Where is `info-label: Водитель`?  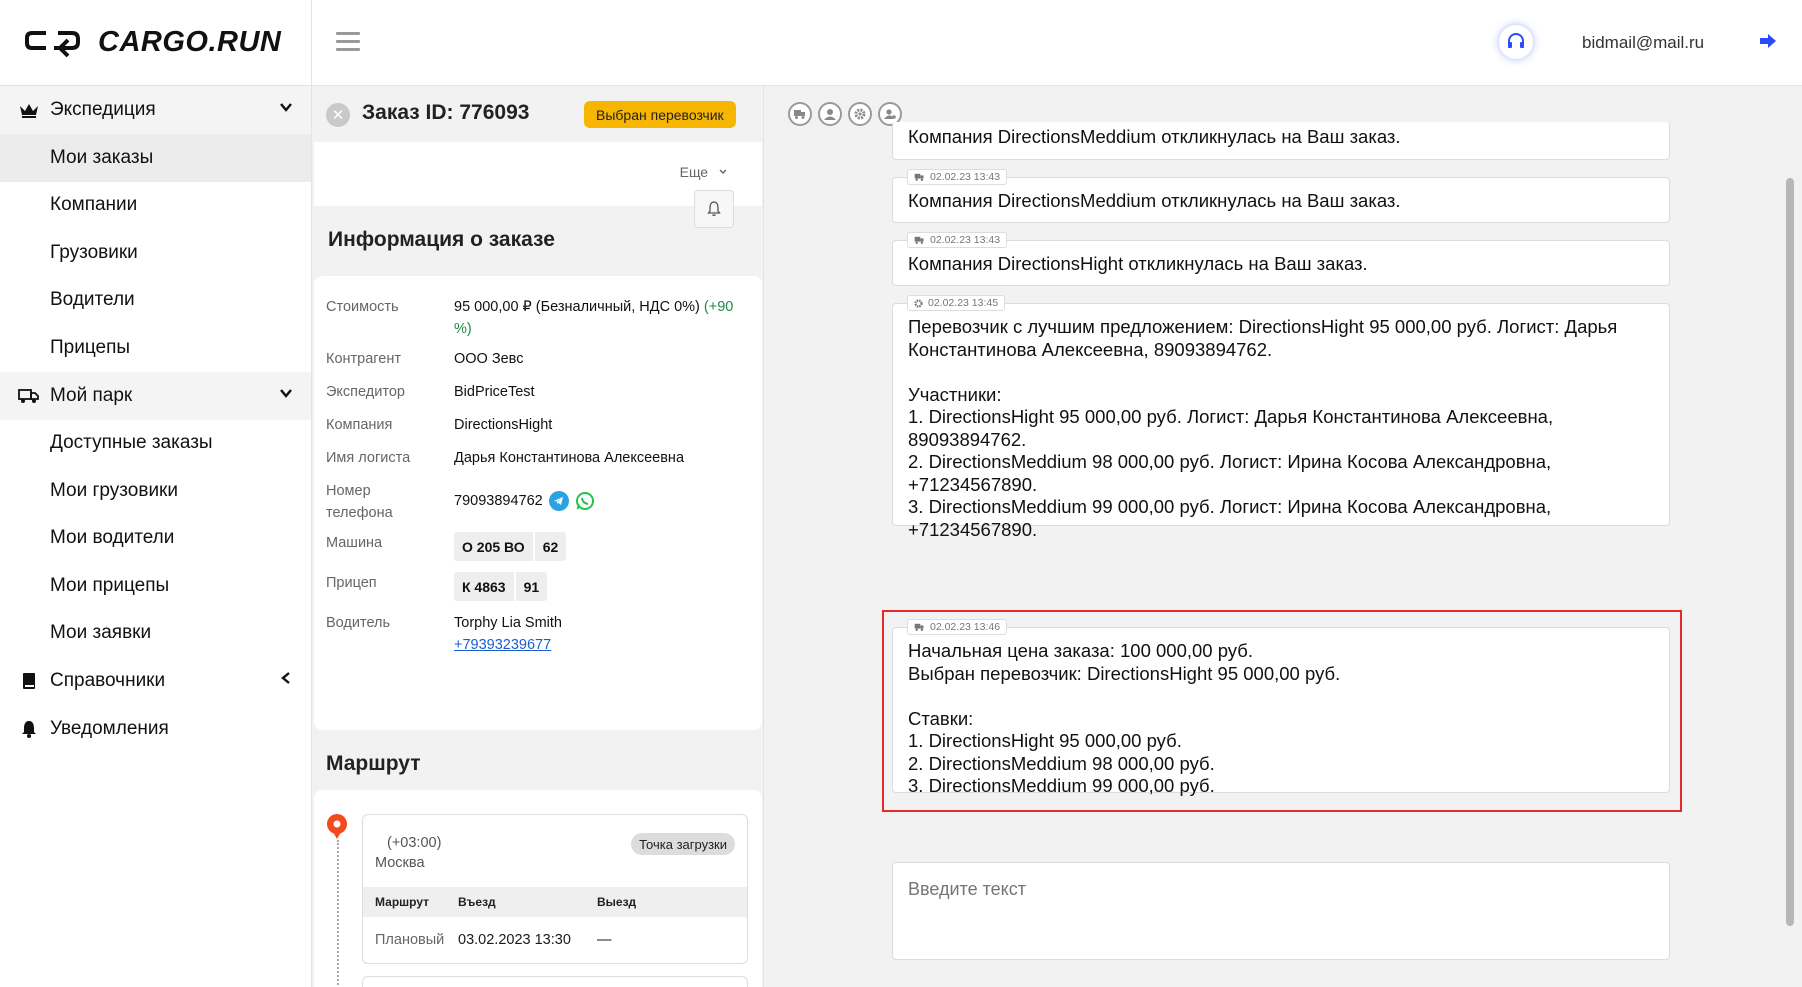
info-label: Водитель is located at coordinates (358, 623).